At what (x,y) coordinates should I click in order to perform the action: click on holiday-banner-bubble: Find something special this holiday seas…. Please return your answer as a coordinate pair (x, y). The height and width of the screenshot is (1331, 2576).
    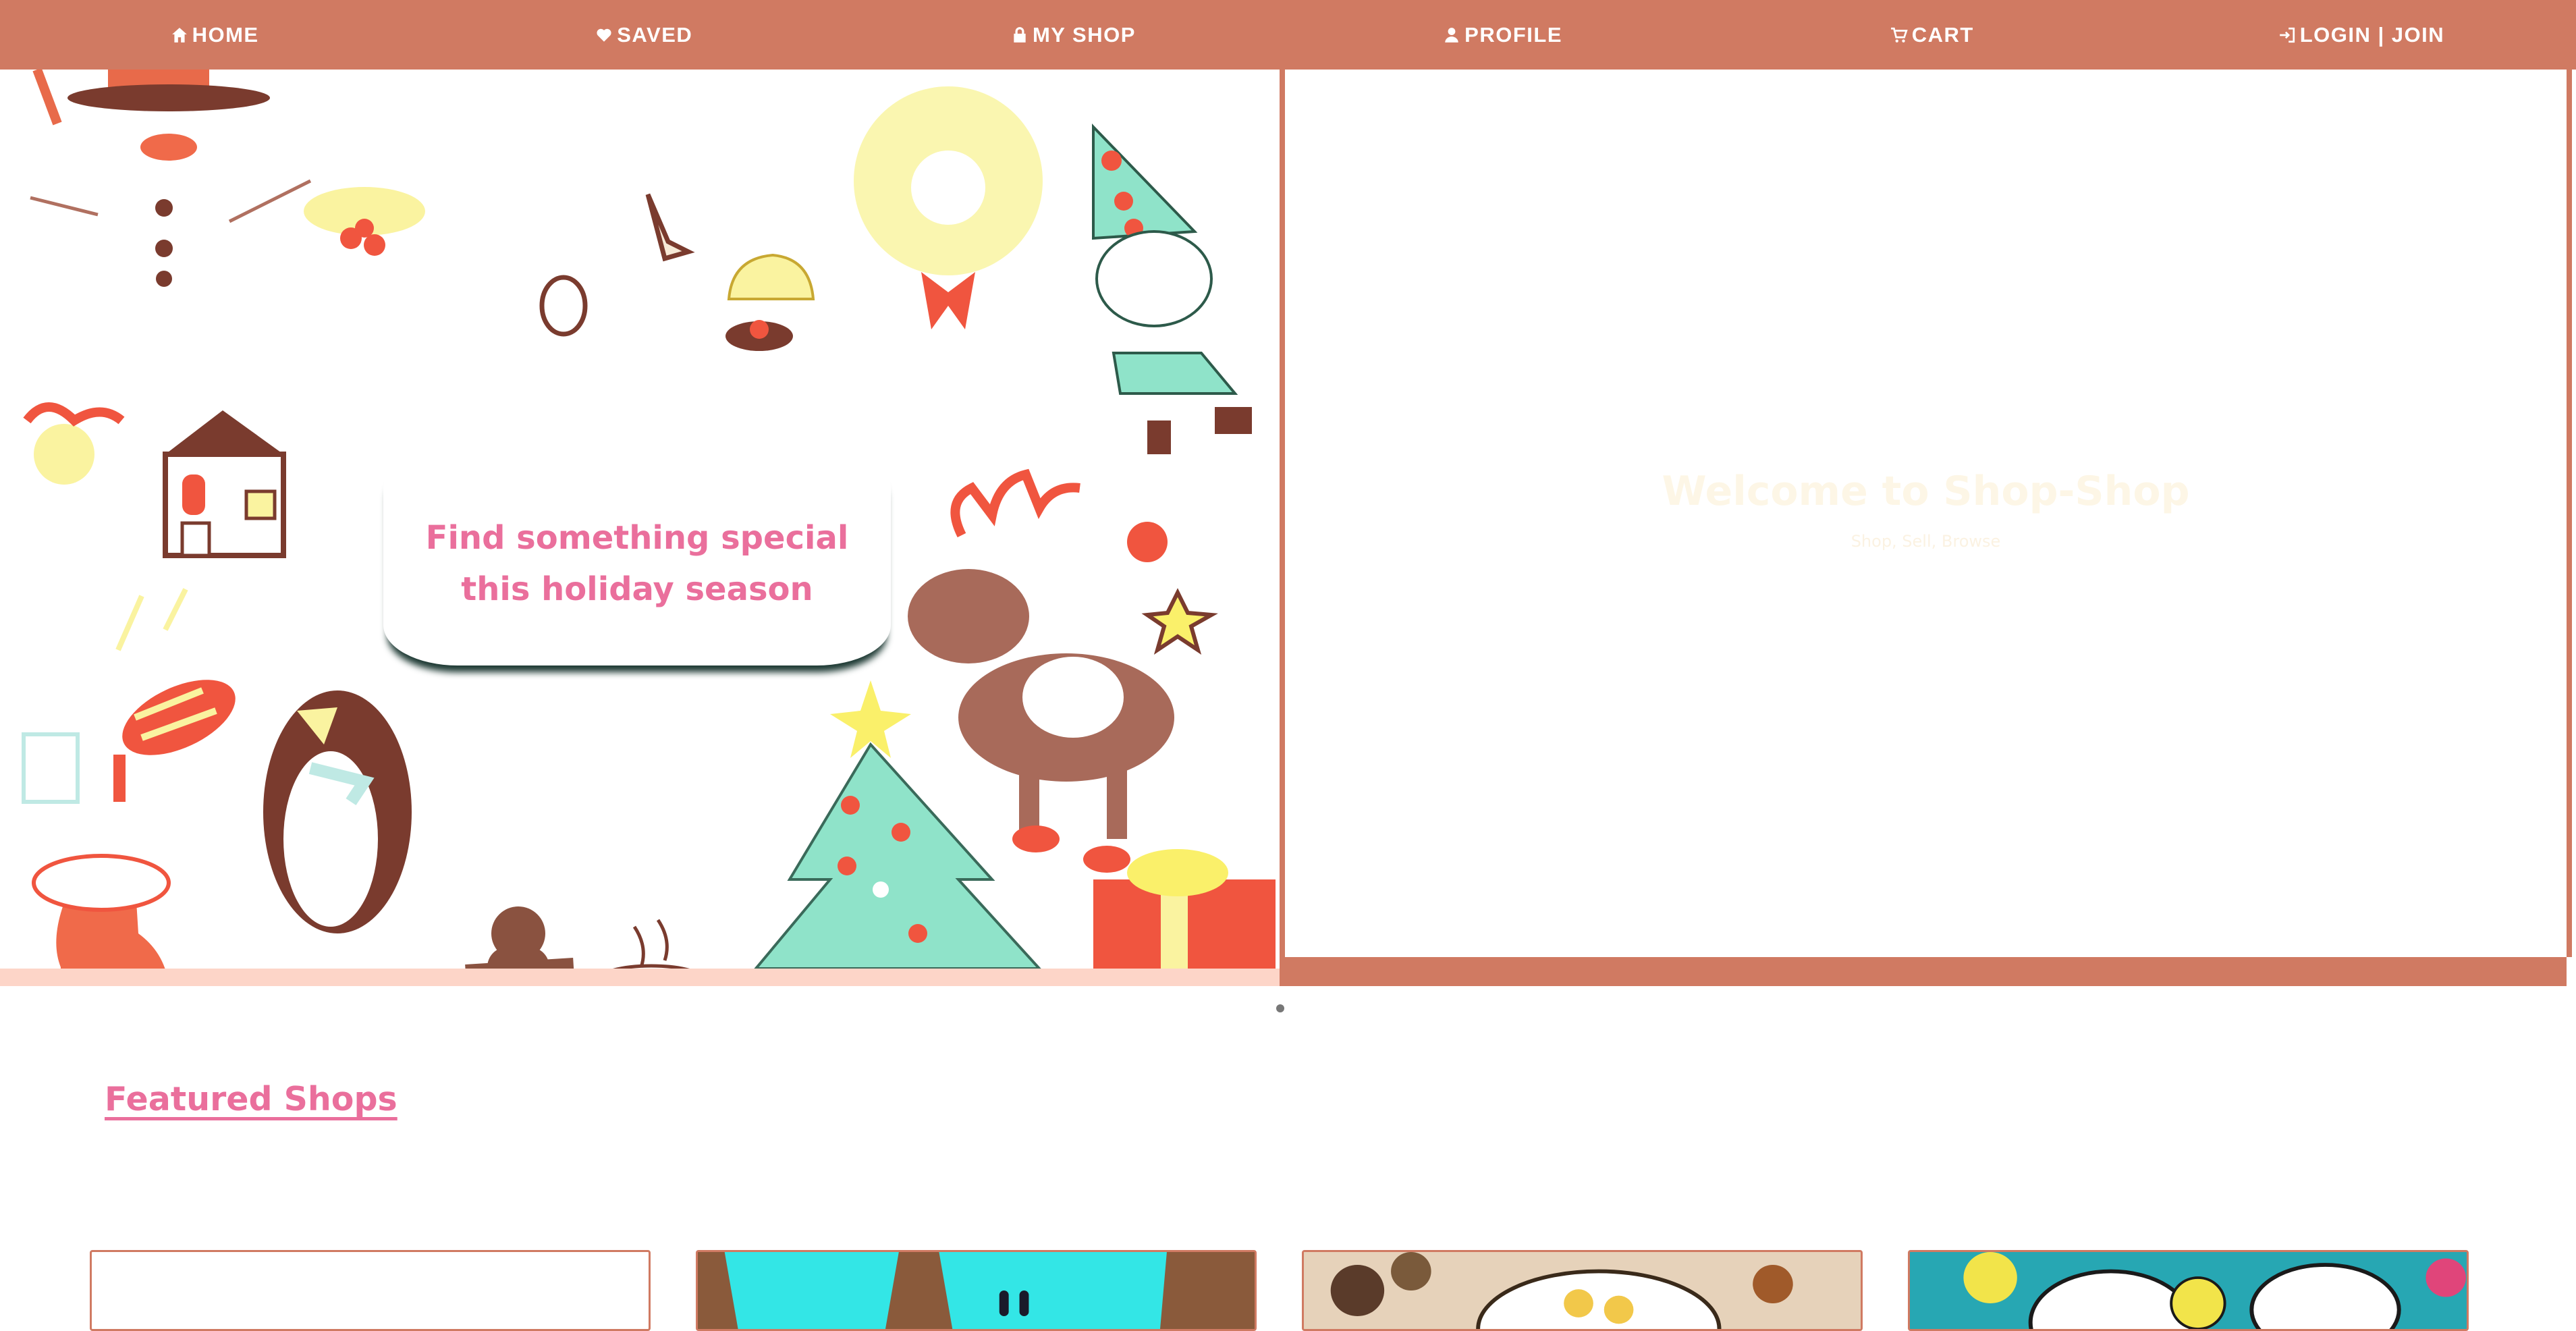
    Looking at the image, I should click on (637, 563).